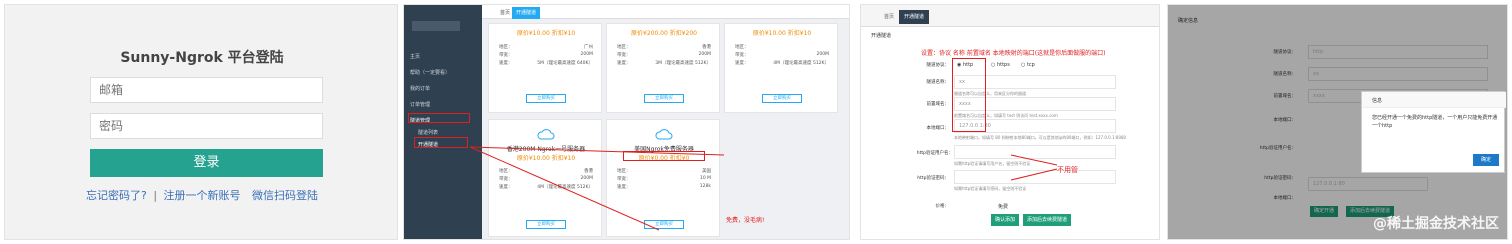  What do you see at coordinates (1434, 100) in the screenshot?
I see `dialog-title: 信息` at bounding box center [1434, 100].